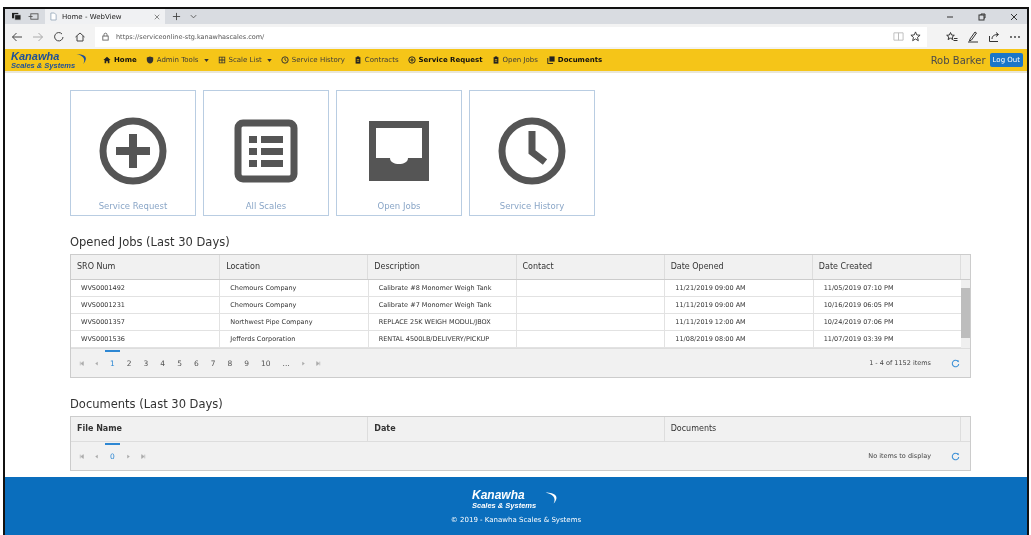 This screenshot has width=1031, height=535. Describe the element at coordinates (515, 429) in the screenshot. I see `column-header: Date` at that location.